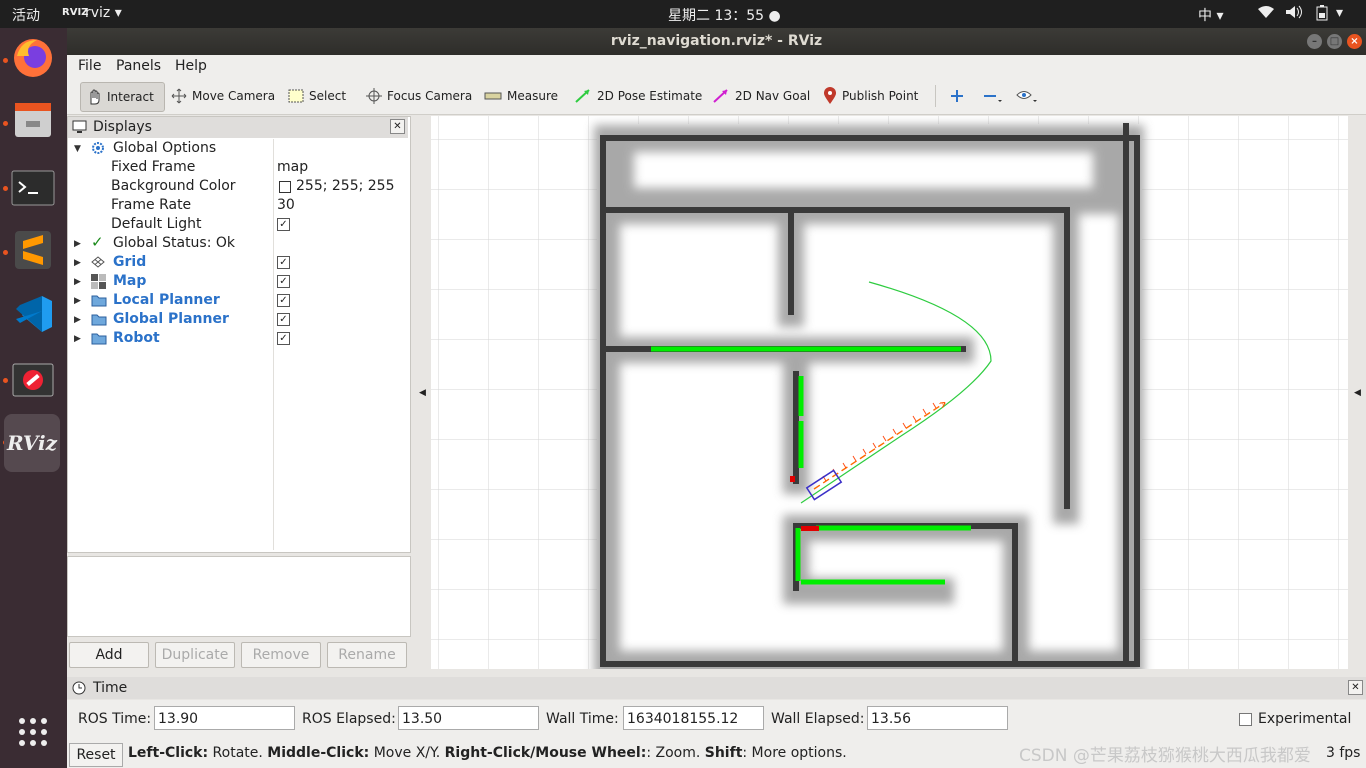 The image size is (1366, 768). Describe the element at coordinates (98, 148) in the screenshot. I see `gear-icon` at that location.